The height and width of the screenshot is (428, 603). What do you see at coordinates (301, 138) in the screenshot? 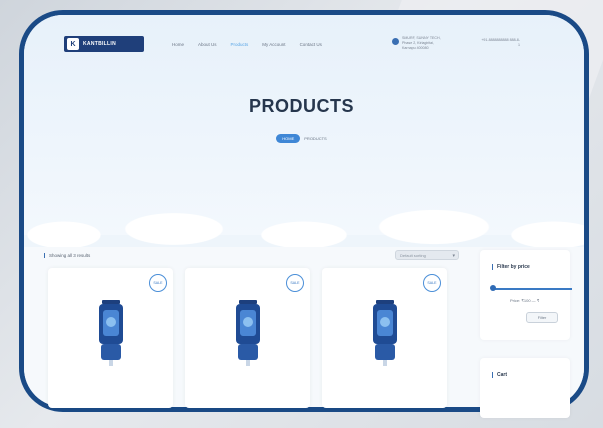
I see `breadcrumb: HOME PRODUCTS` at bounding box center [301, 138].